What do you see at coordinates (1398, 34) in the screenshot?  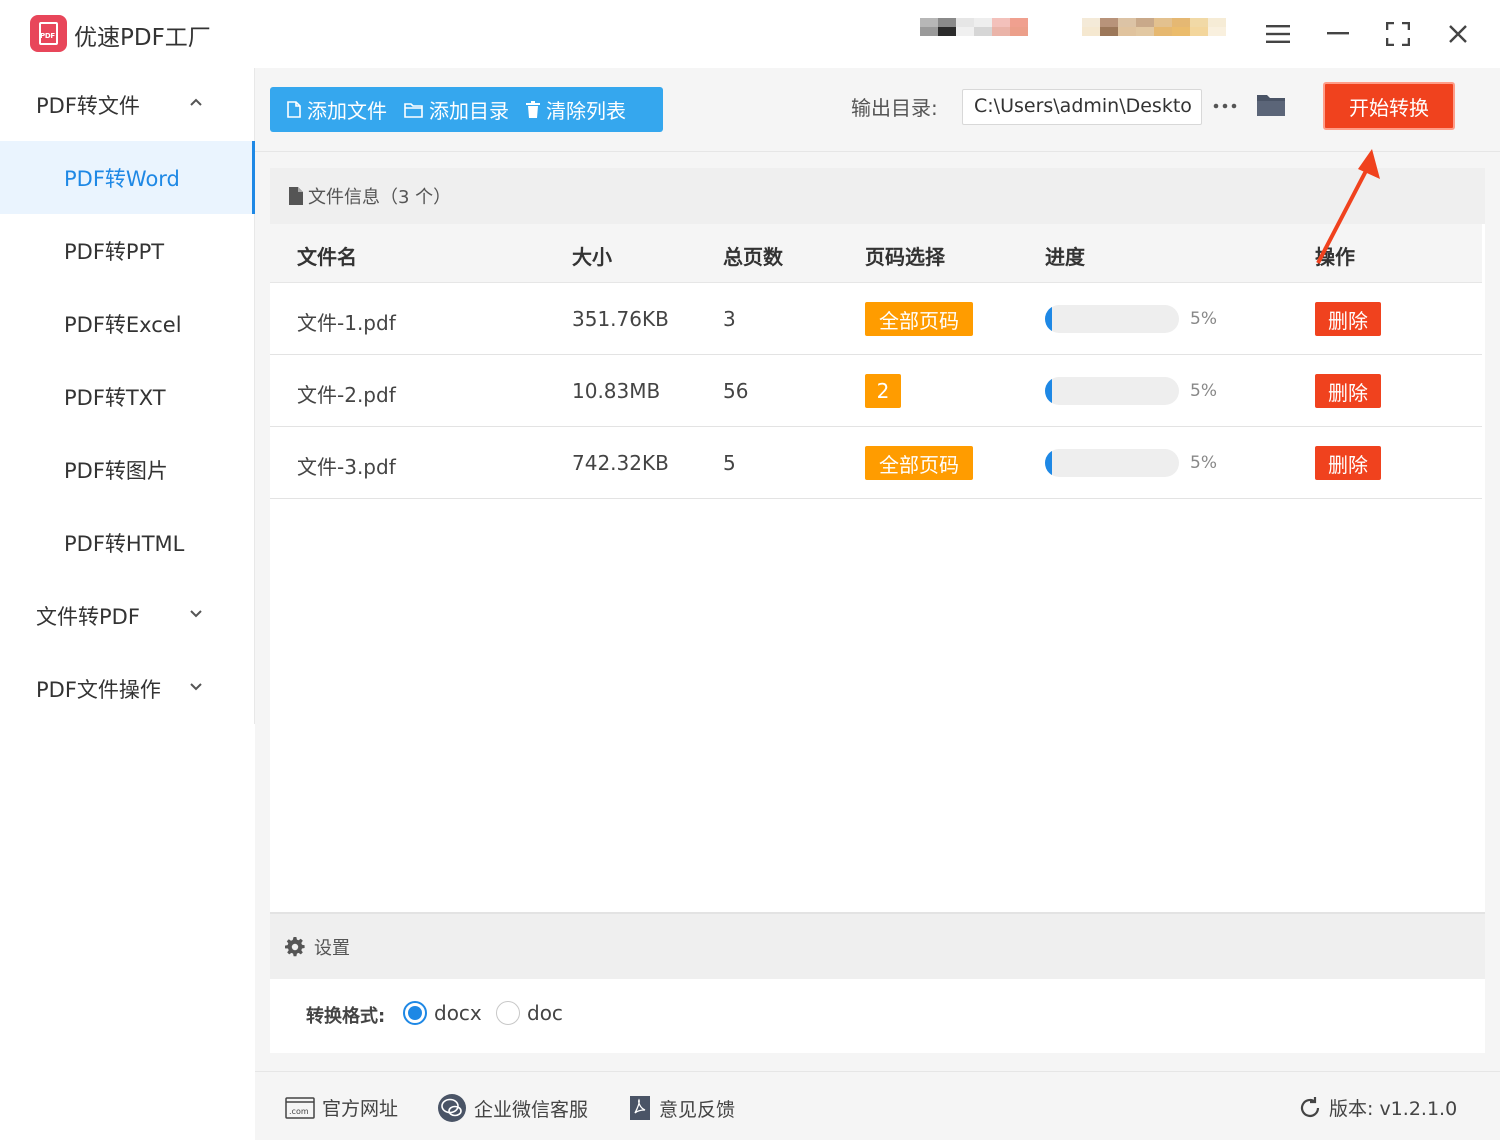 I see `fullscreen-icon` at bounding box center [1398, 34].